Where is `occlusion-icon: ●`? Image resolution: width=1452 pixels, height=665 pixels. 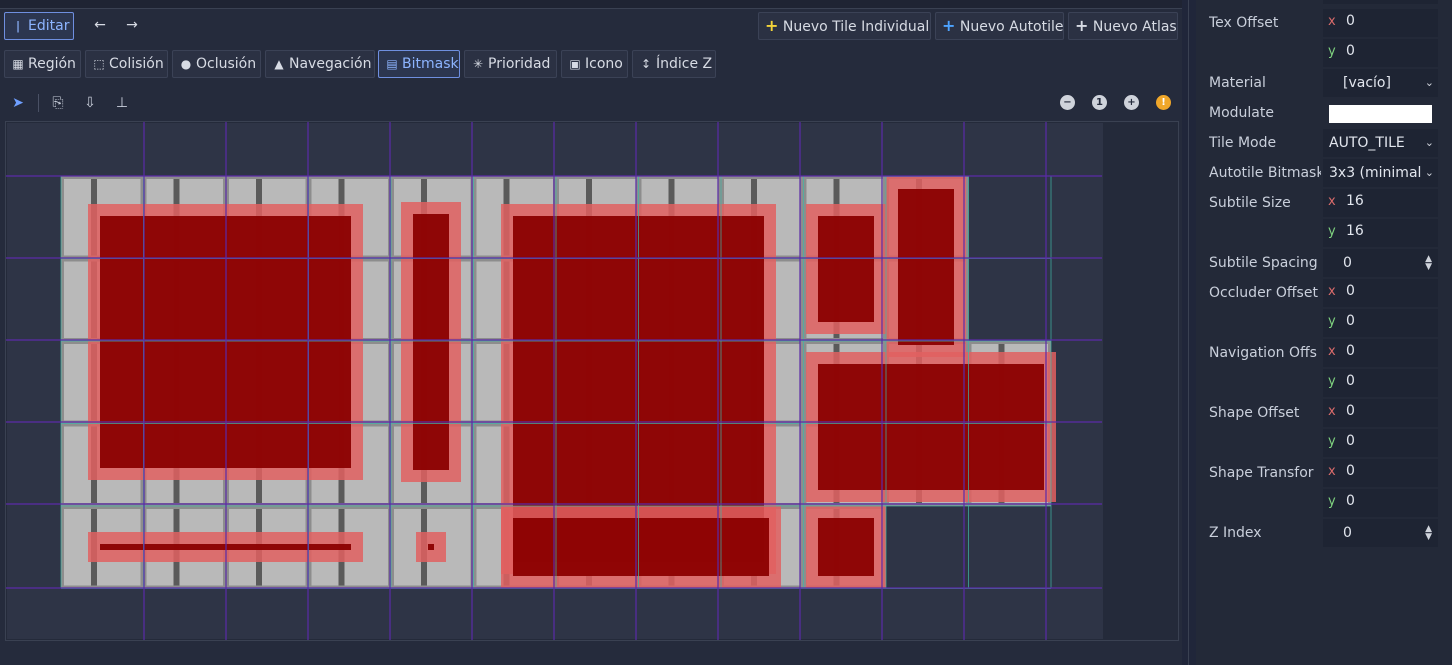 occlusion-icon: ● is located at coordinates (186, 64).